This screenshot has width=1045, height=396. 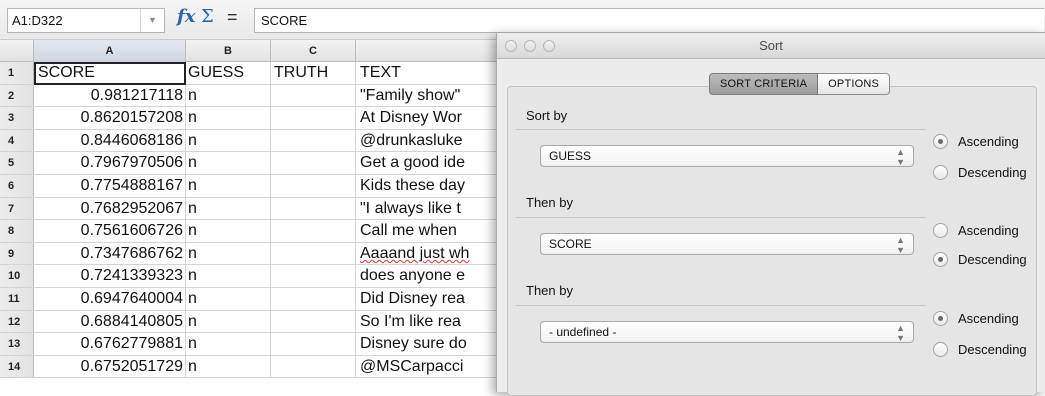 I want to click on row-number: 4, so click(x=17, y=140).